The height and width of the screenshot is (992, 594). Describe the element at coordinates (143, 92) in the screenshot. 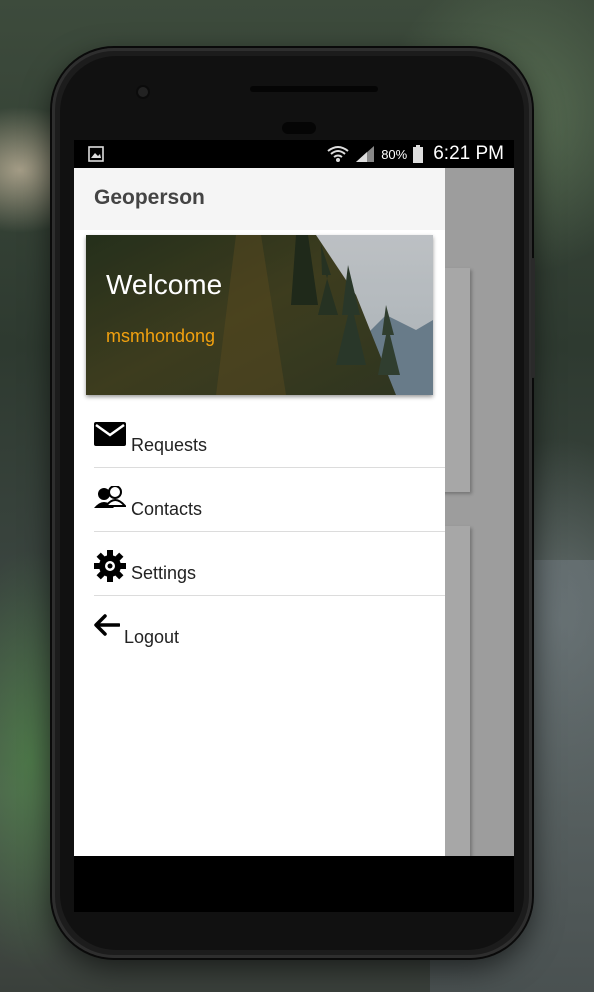

I see `front-camera` at that location.